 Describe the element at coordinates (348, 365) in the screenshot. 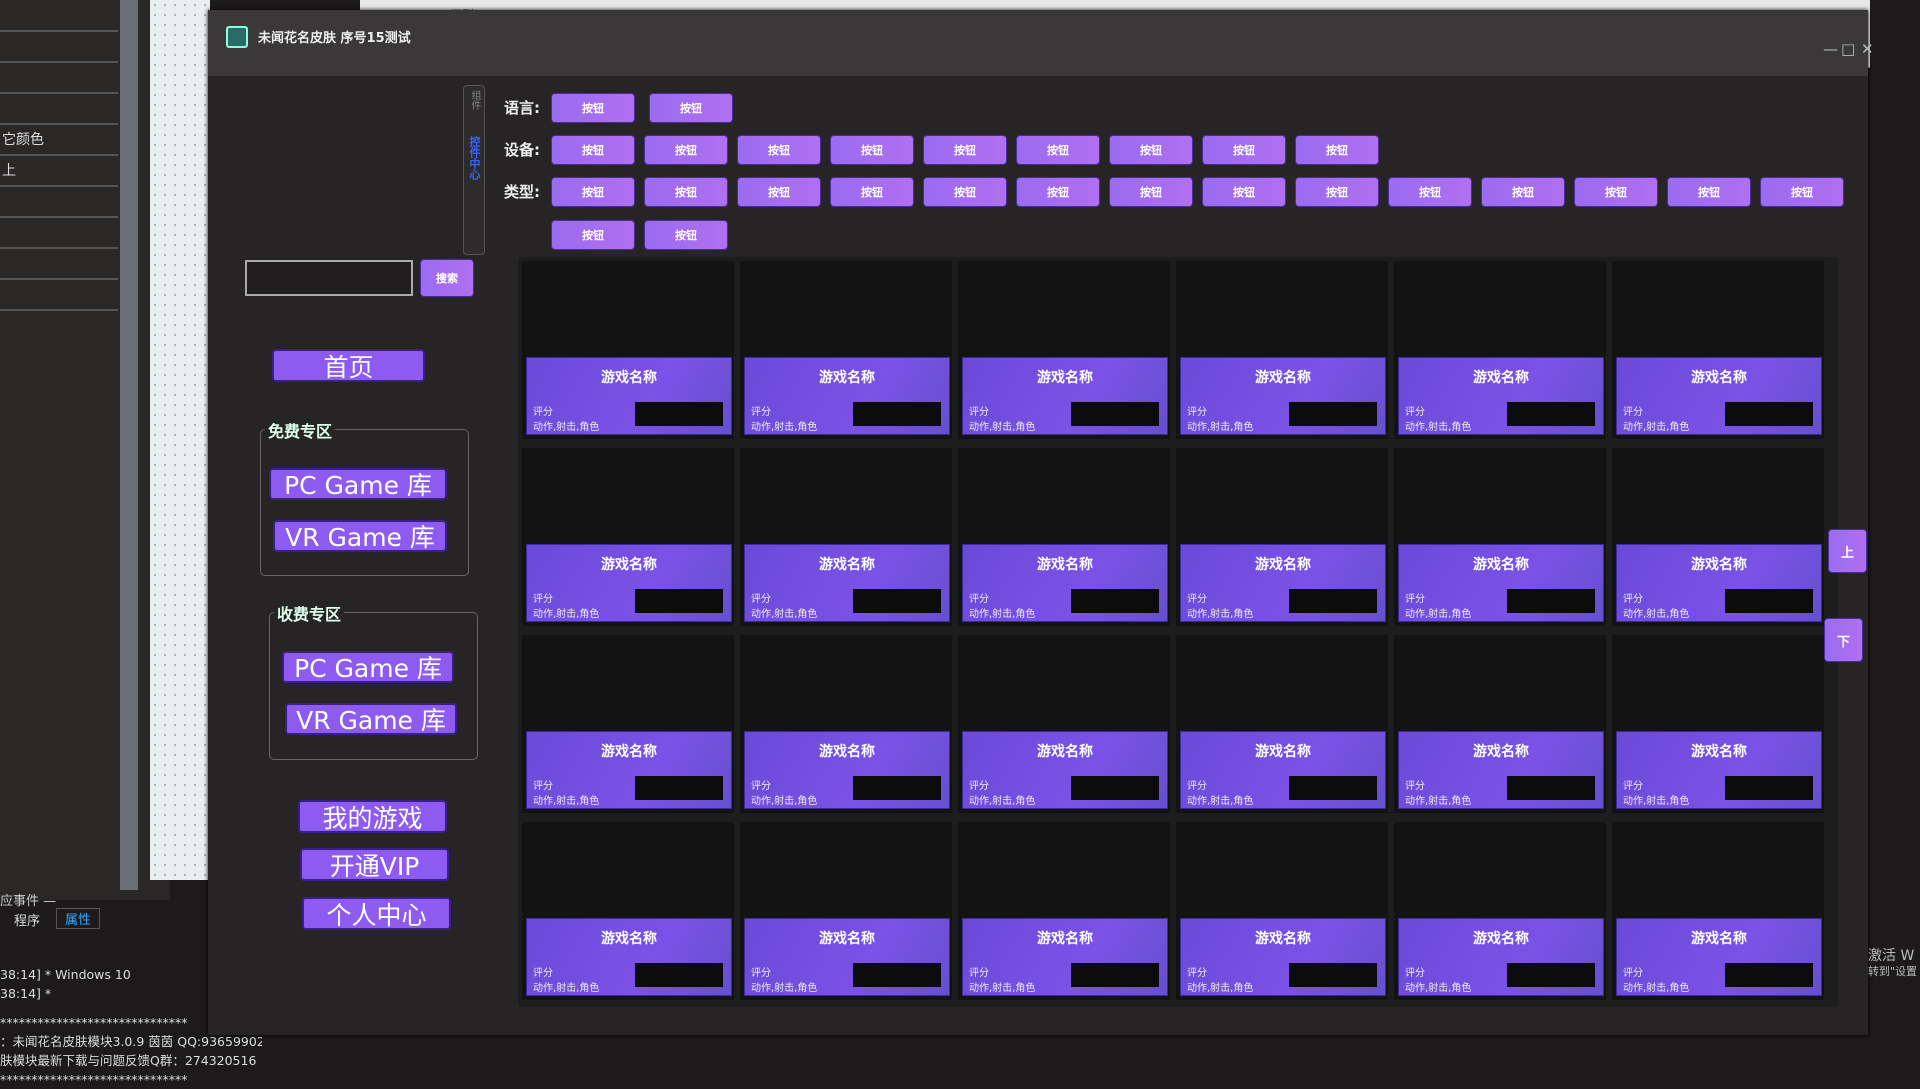

I see `home-button: 首页` at that location.